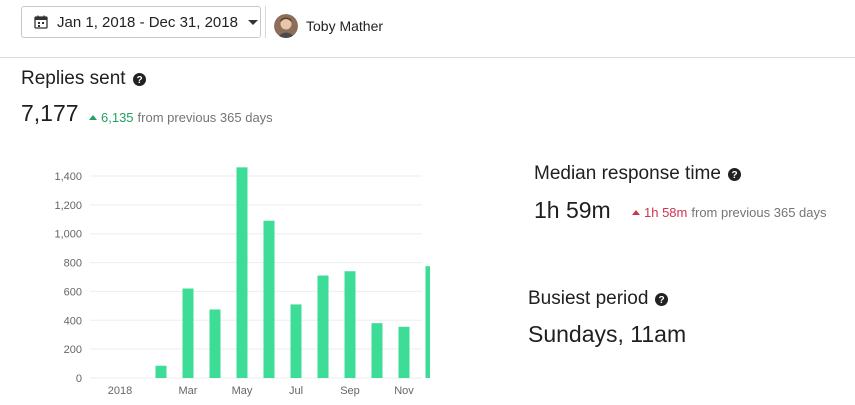 The image size is (855, 405). Describe the element at coordinates (607, 334) in the screenshot. I see `busiest-value: Sundays, 11am` at that location.